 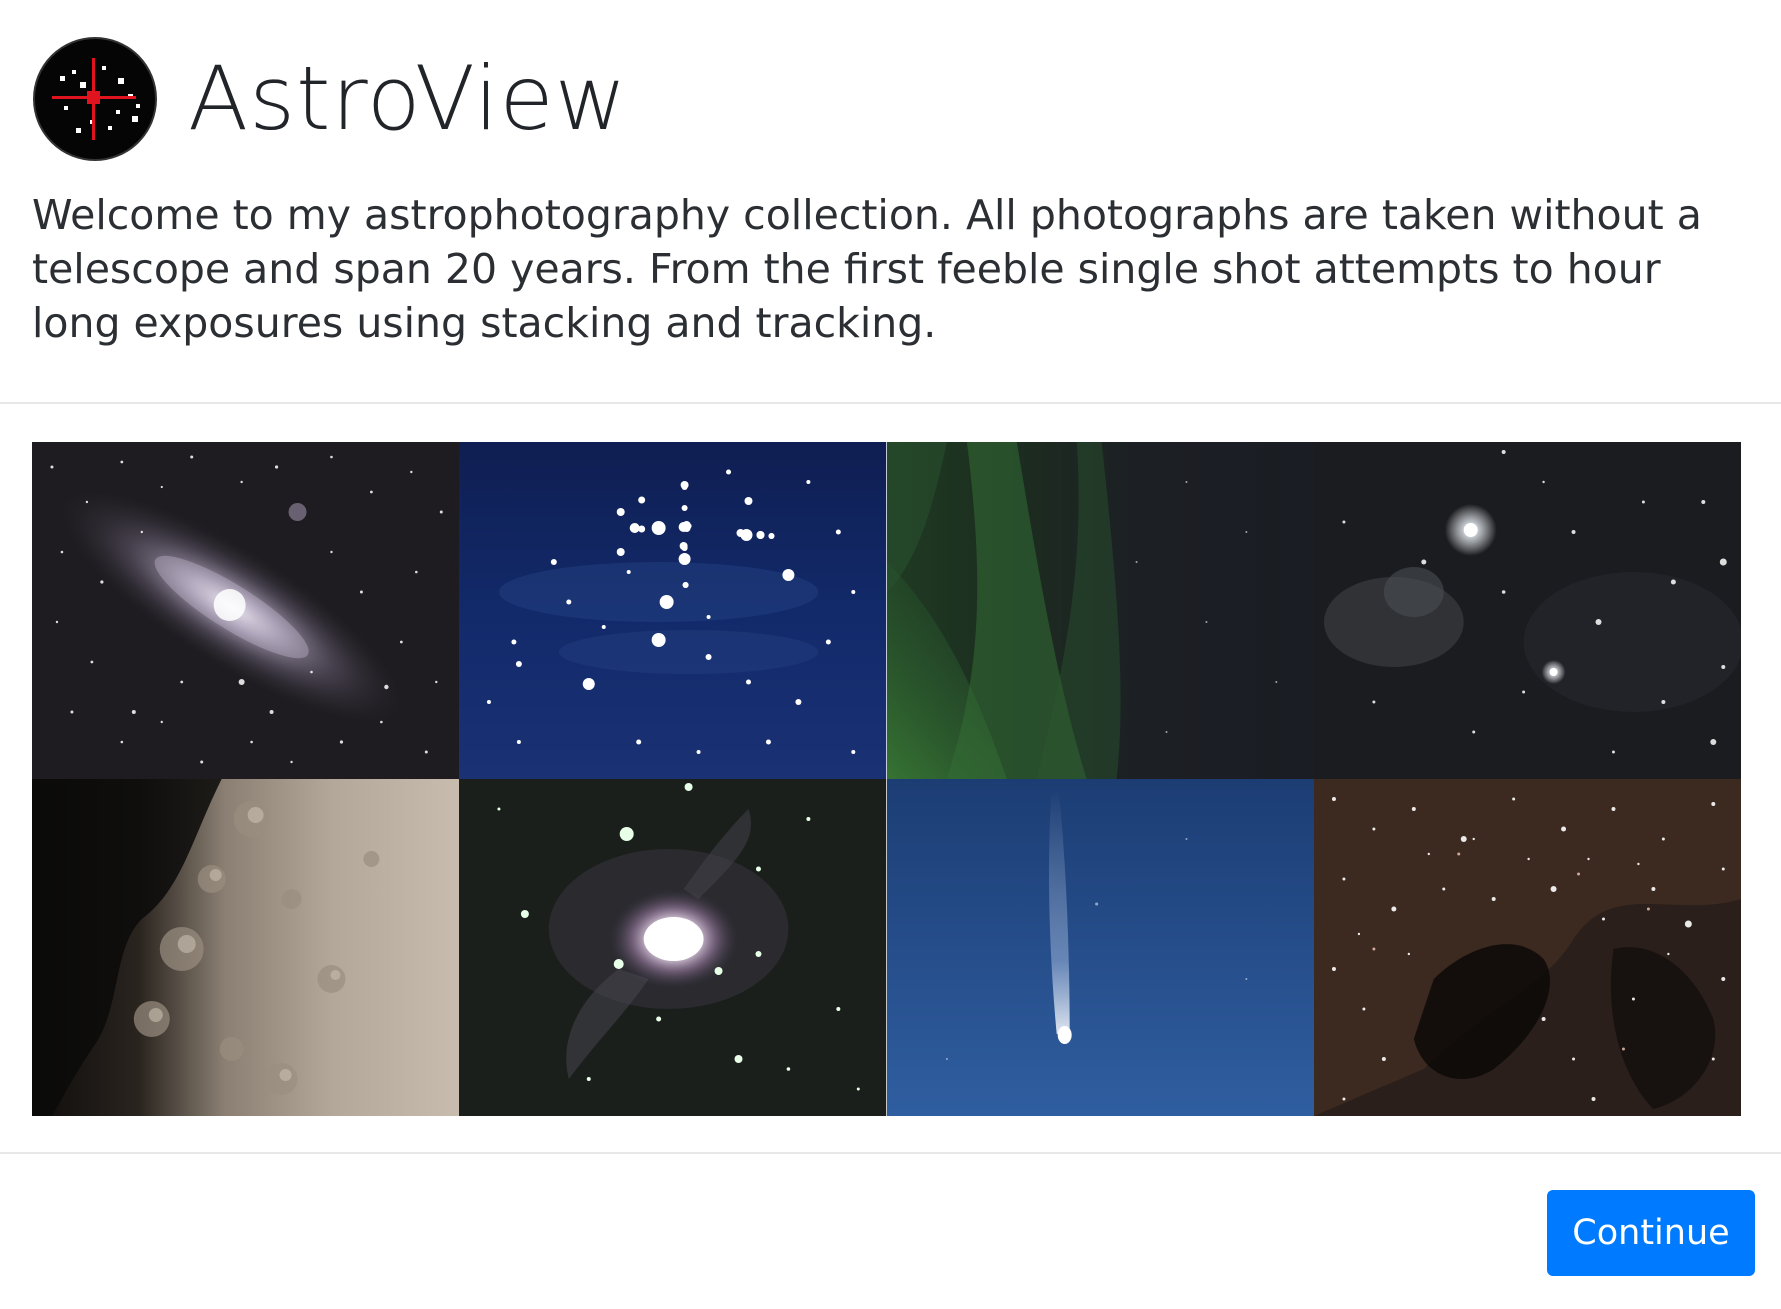 I want to click on photo-comet, so click(x=1100, y=947).